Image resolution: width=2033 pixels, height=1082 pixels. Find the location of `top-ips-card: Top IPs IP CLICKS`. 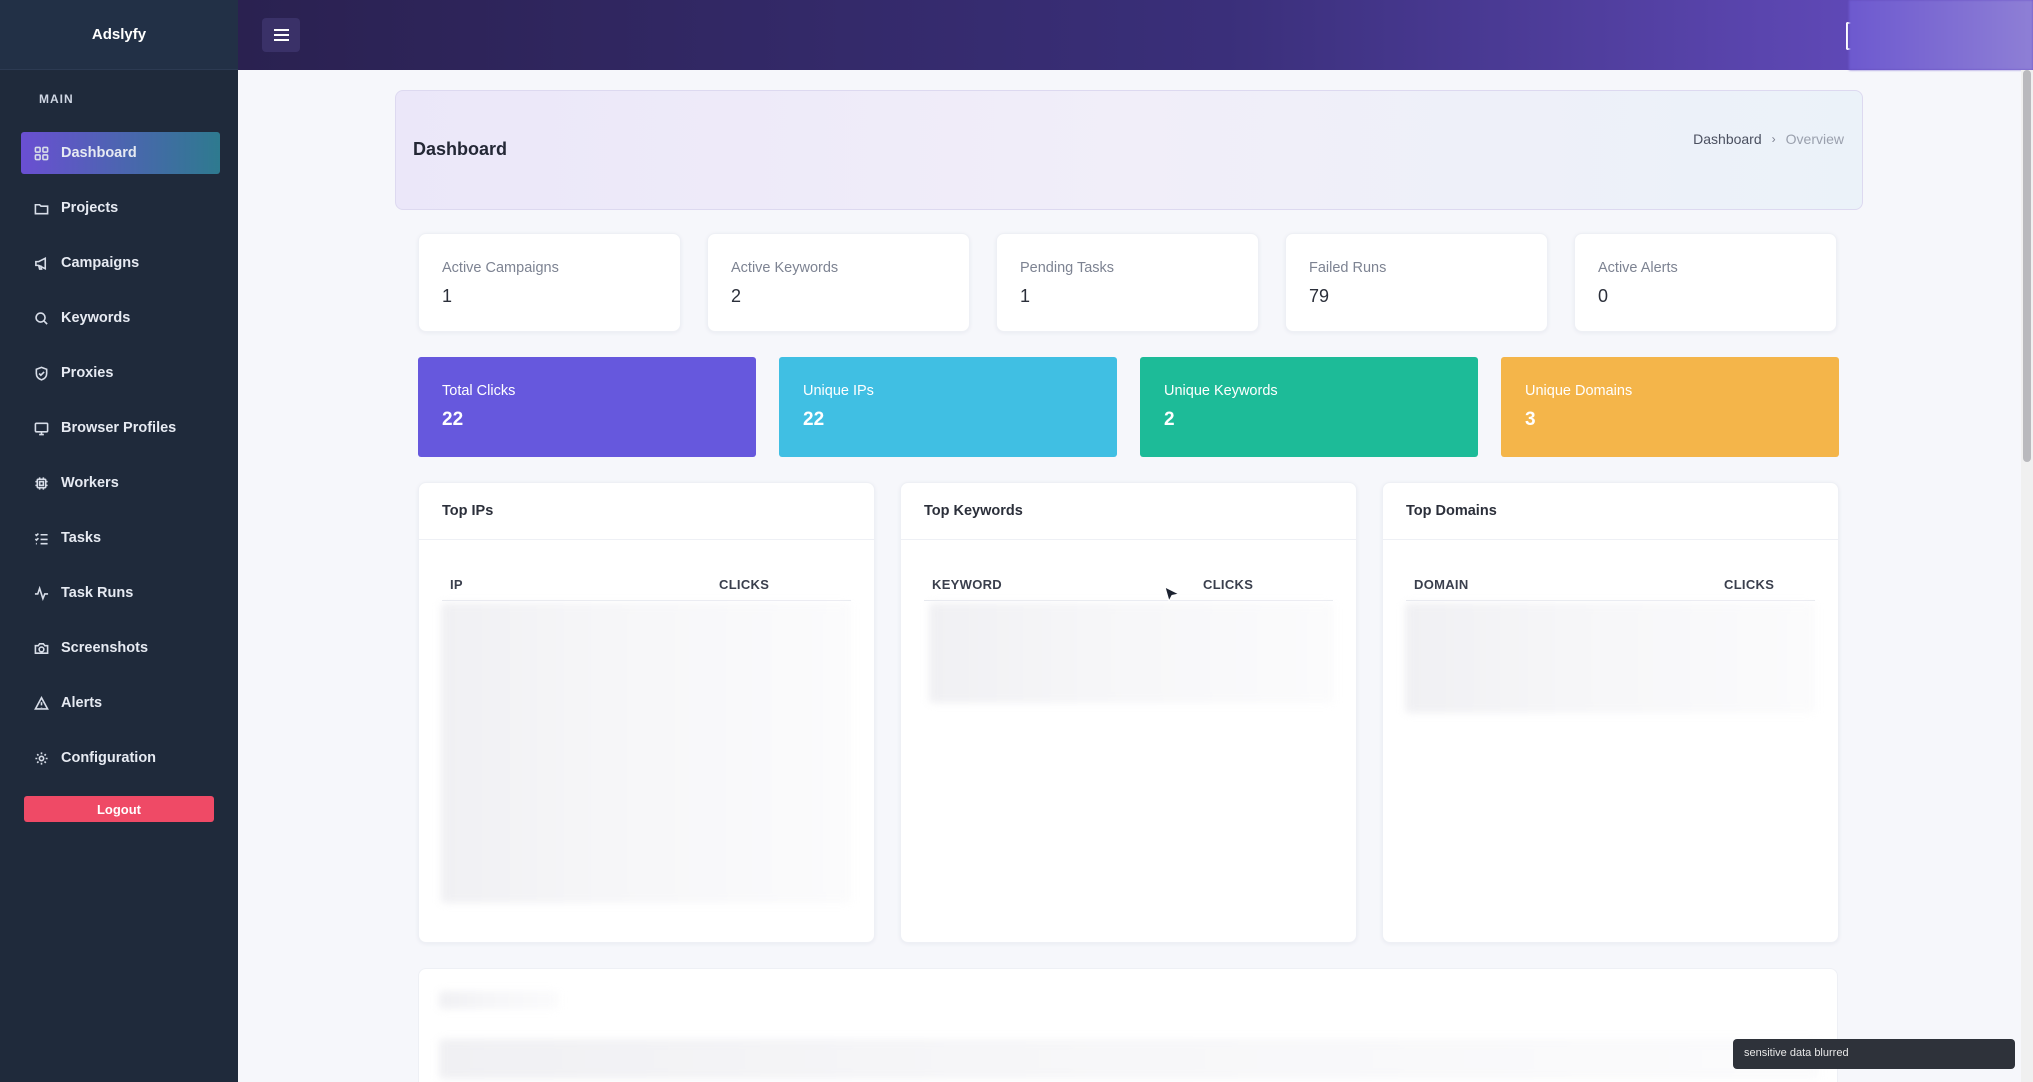

top-ips-card: Top IPs IP CLICKS is located at coordinates (646, 712).